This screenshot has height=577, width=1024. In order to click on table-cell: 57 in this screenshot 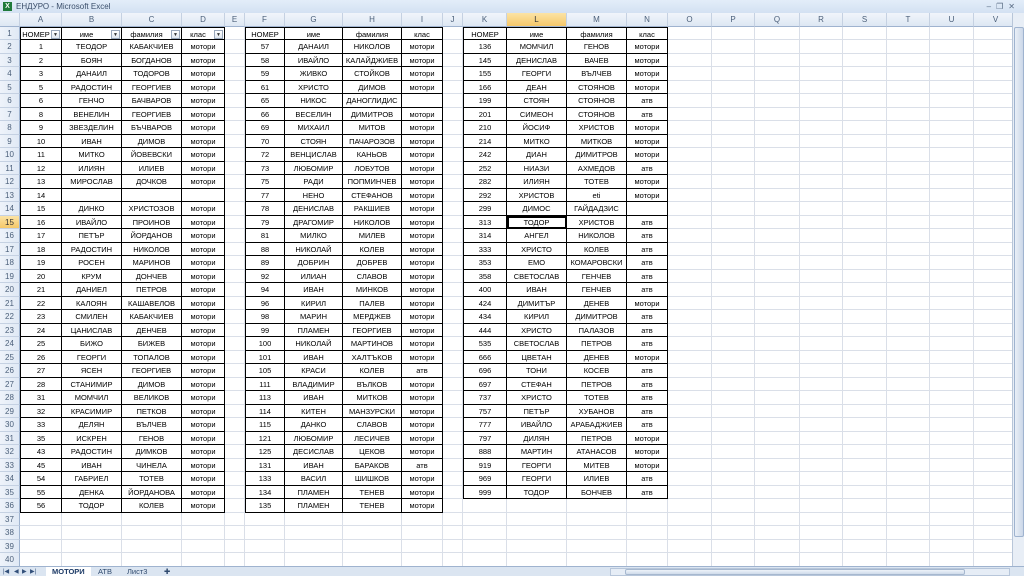, I will do `click(265, 47)`.